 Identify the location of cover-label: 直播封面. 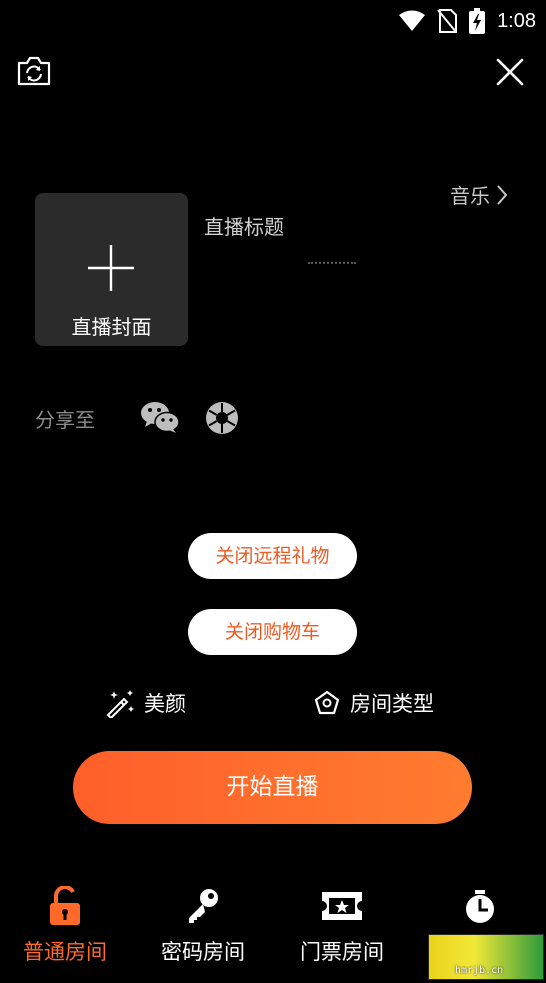
(111, 327).